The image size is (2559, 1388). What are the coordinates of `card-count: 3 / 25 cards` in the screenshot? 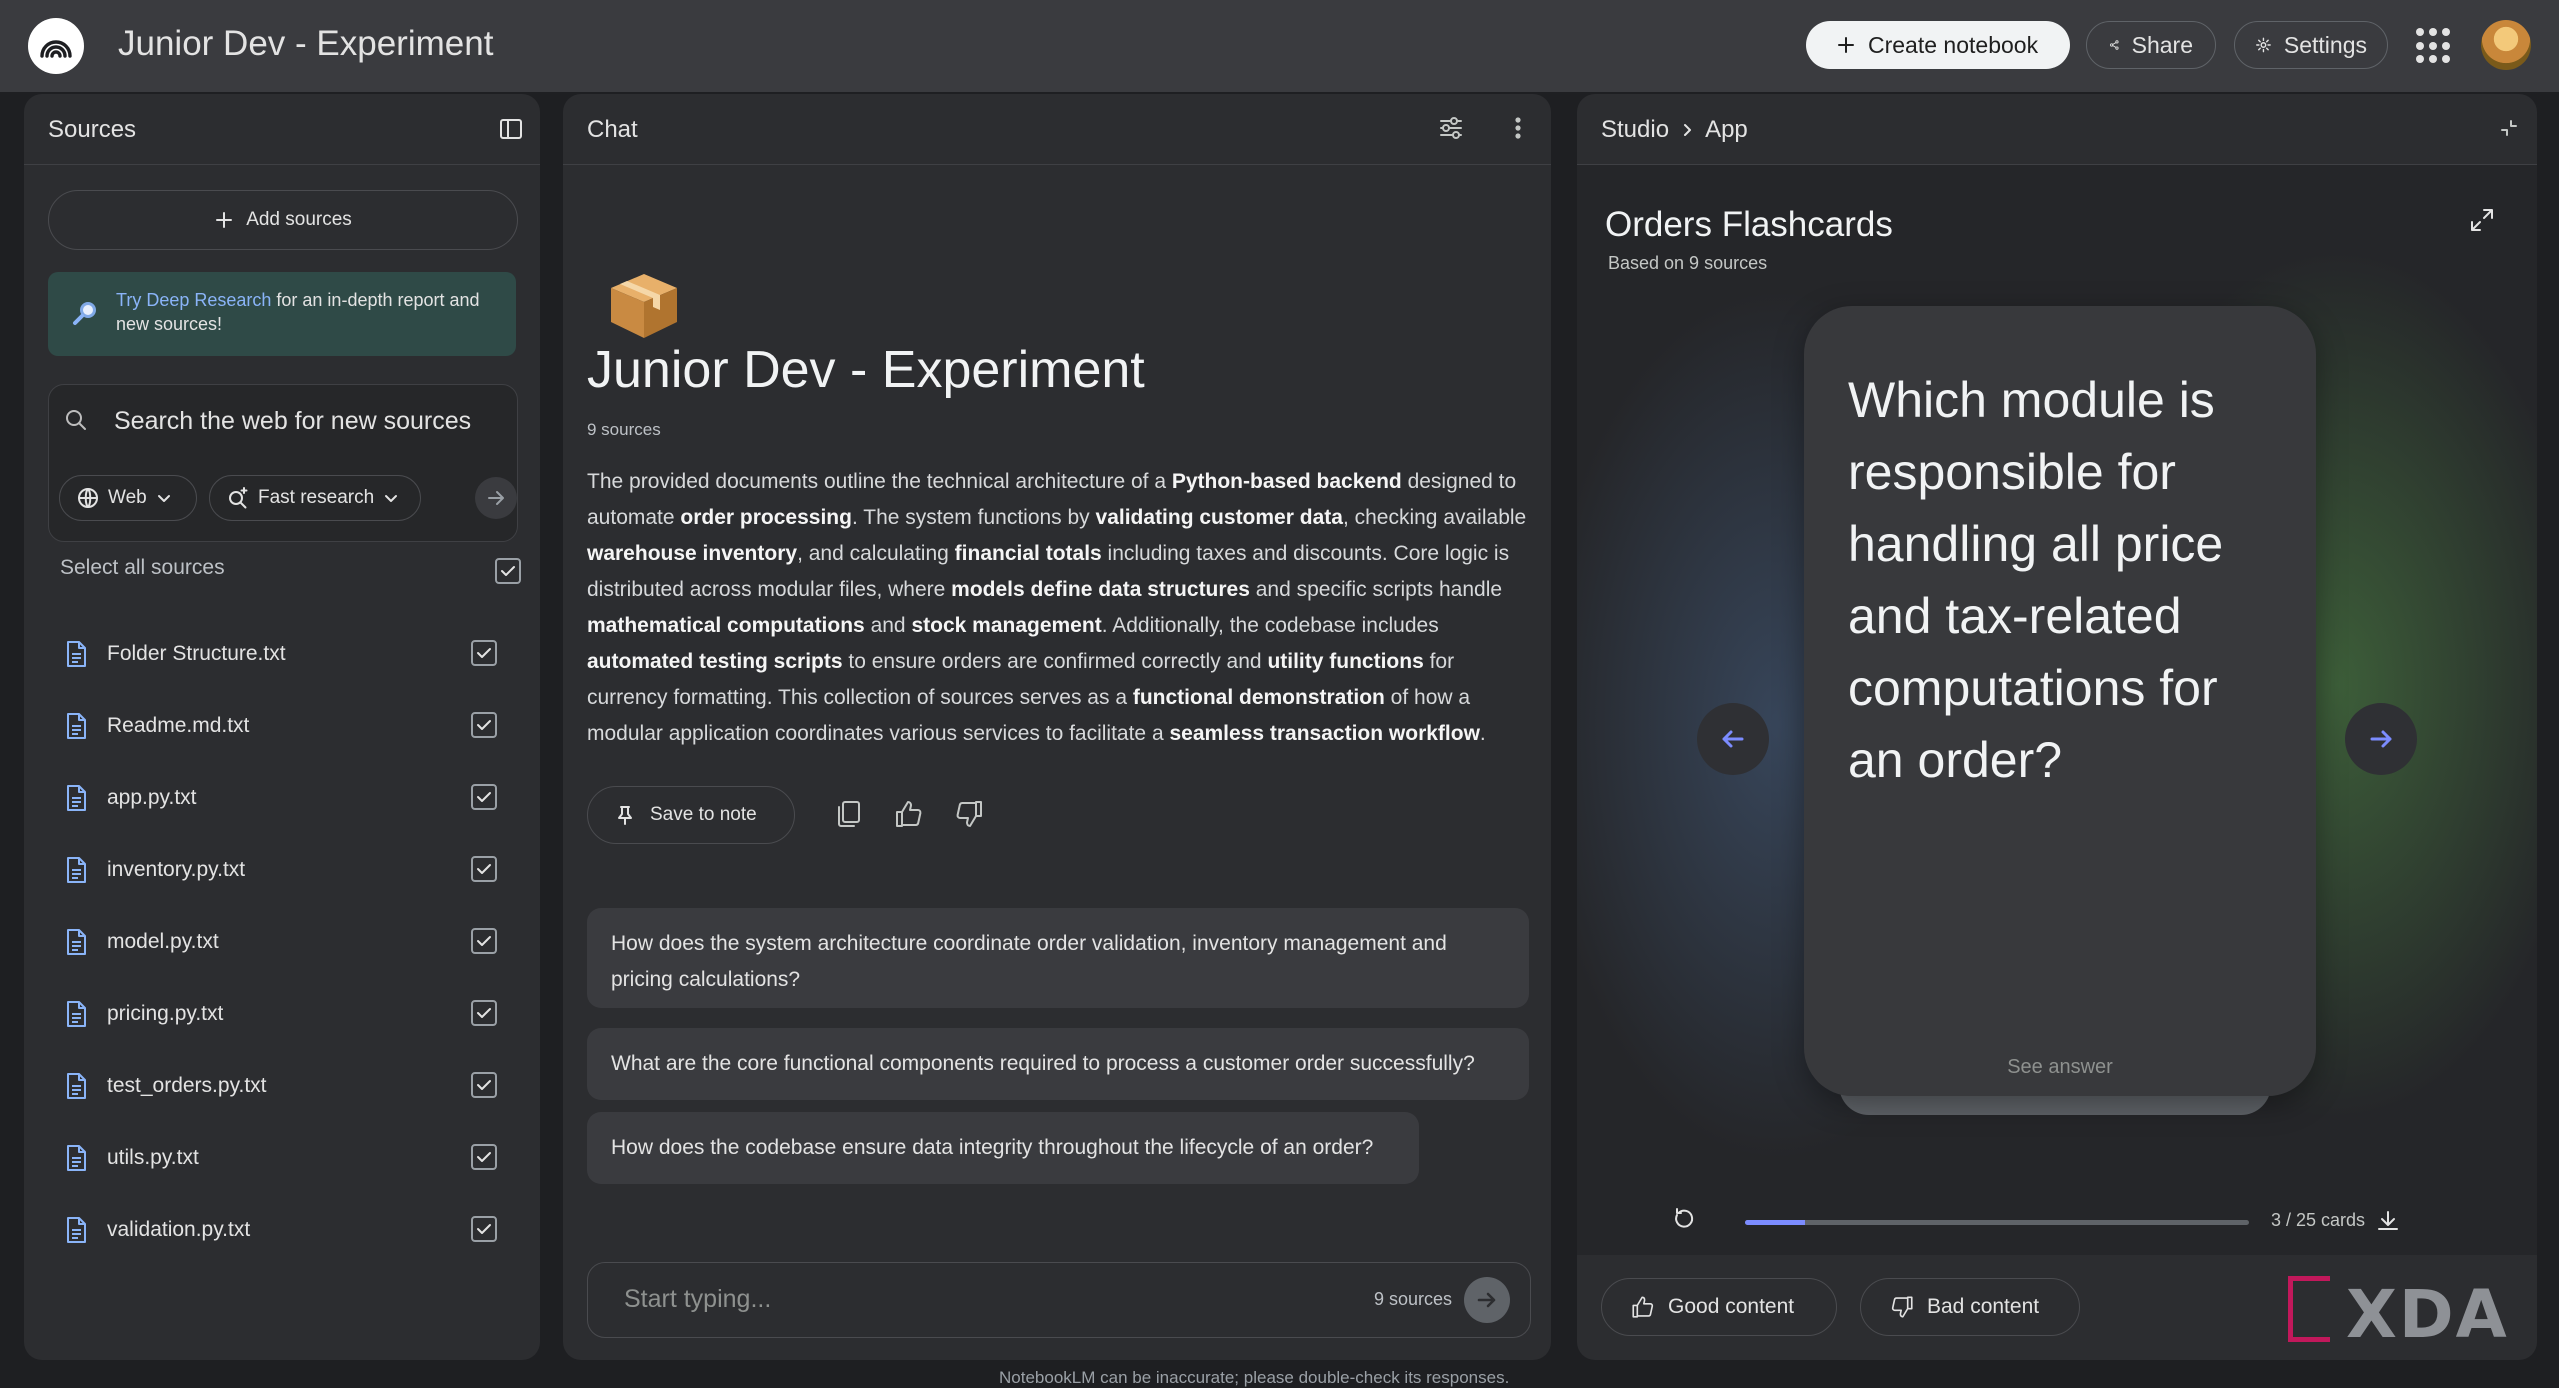 It's located at (2318, 1220).